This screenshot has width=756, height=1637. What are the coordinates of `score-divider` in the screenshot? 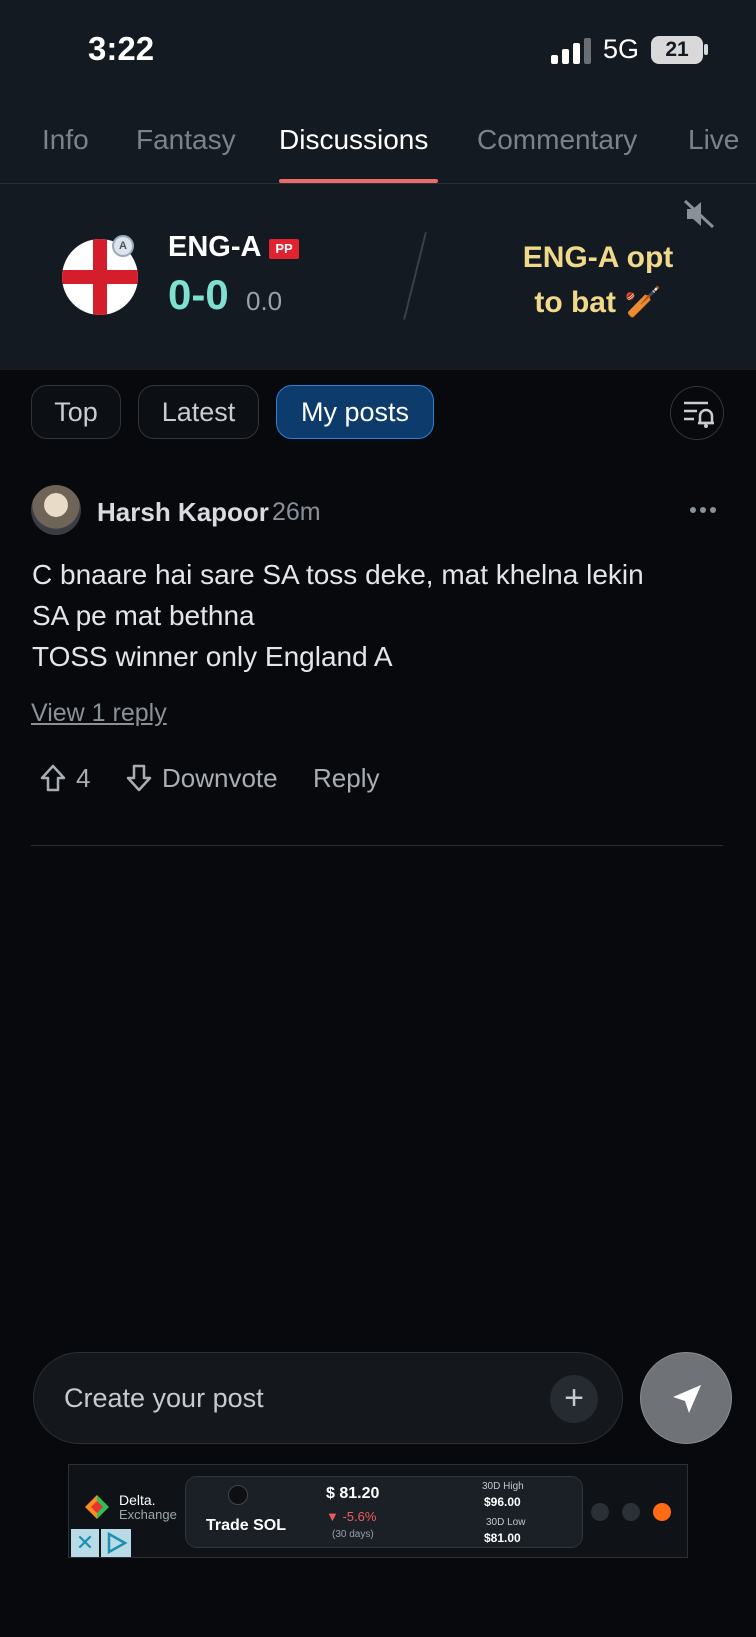 It's located at (415, 276).